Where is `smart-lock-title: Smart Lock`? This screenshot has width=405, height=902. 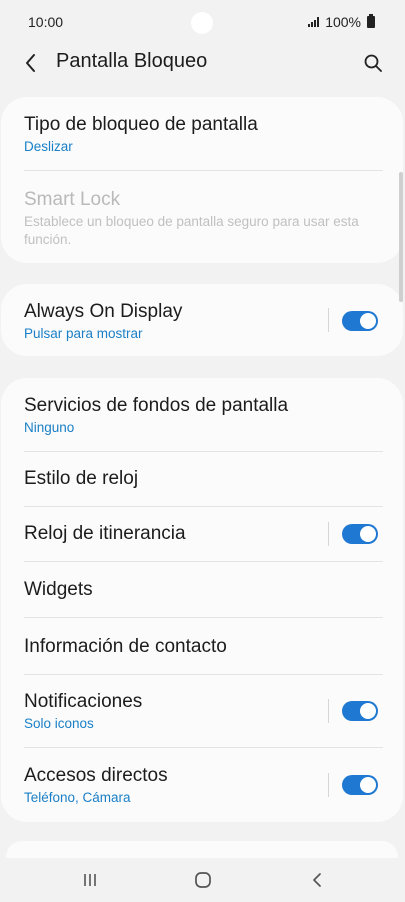
smart-lock-title: Smart Lock is located at coordinates (72, 199).